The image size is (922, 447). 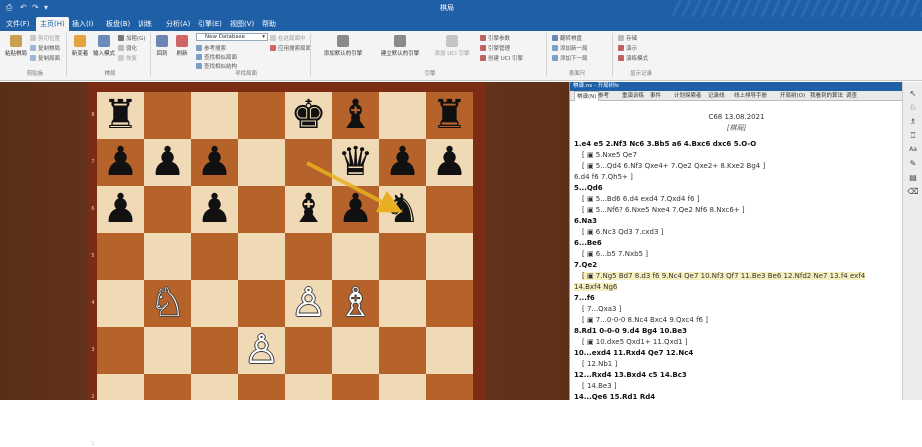 I want to click on store-button: 存储, so click(x=627, y=38).